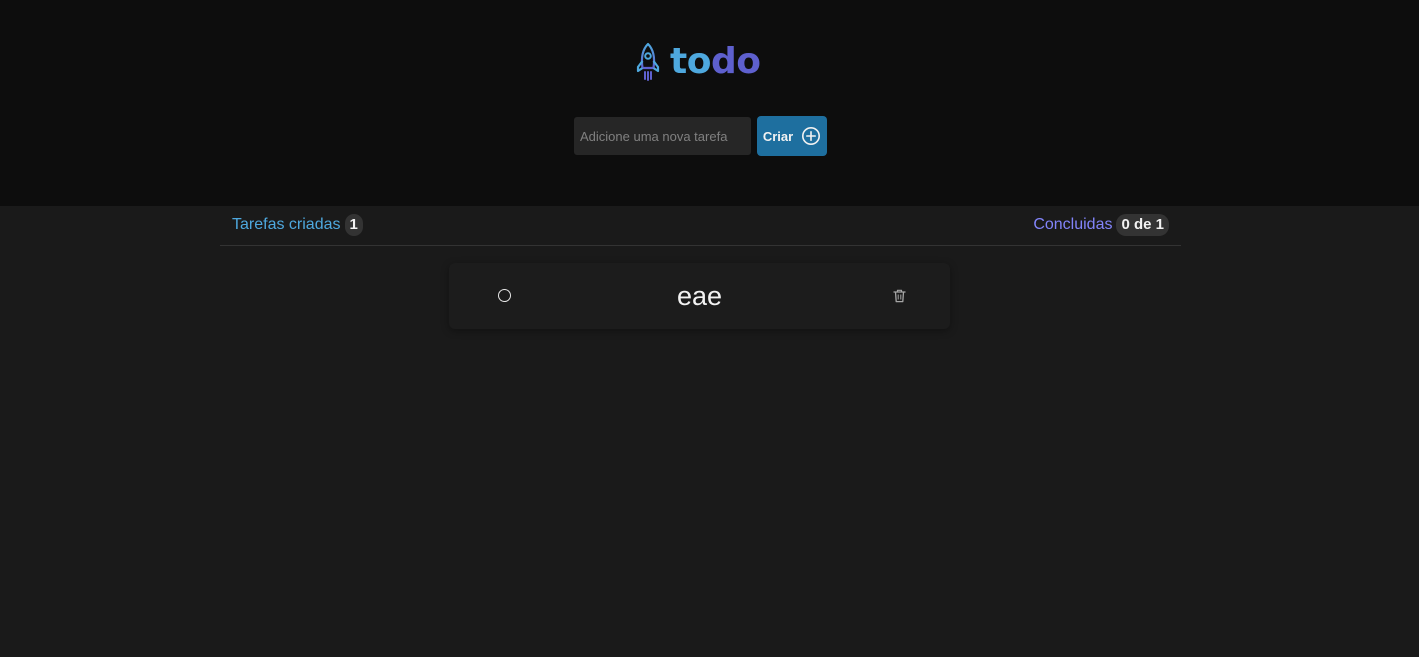  Describe the element at coordinates (1142, 225) in the screenshot. I see `completed-tasks-count: 0 de 1` at that location.